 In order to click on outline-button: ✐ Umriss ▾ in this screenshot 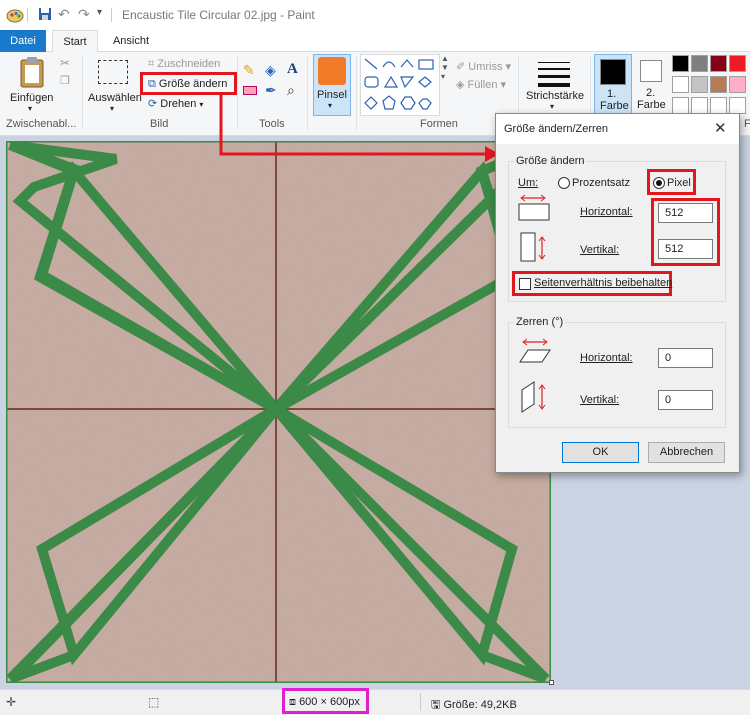, I will do `click(483, 66)`.